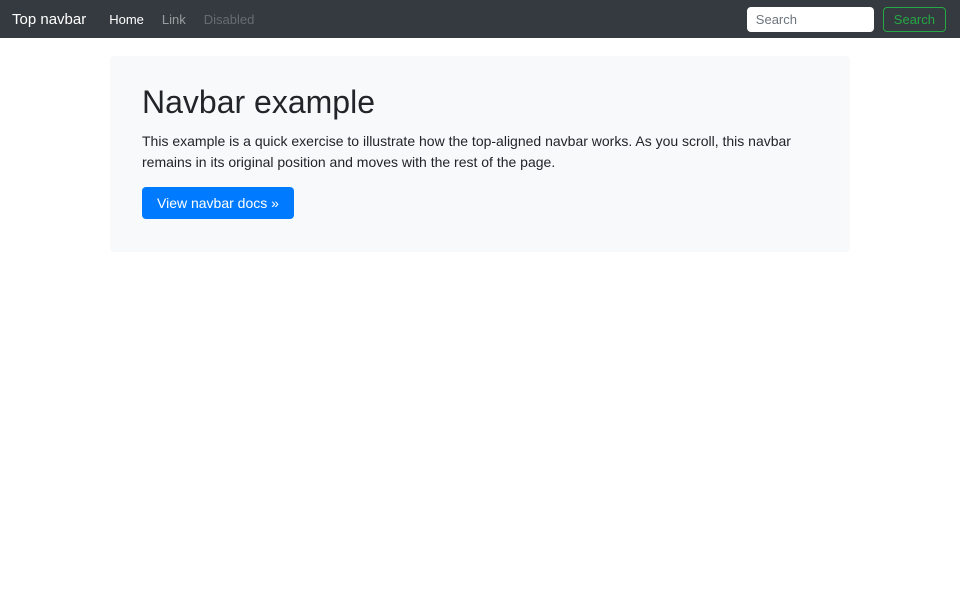  What do you see at coordinates (218, 203) in the screenshot?
I see `view-navbar-docs-button: View navbar docs »` at bounding box center [218, 203].